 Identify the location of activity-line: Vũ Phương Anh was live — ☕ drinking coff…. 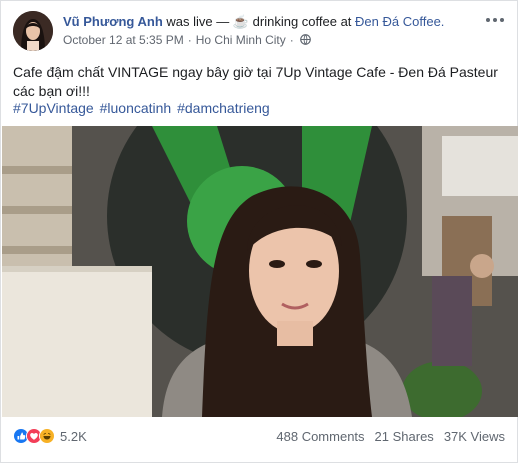
(269, 21).